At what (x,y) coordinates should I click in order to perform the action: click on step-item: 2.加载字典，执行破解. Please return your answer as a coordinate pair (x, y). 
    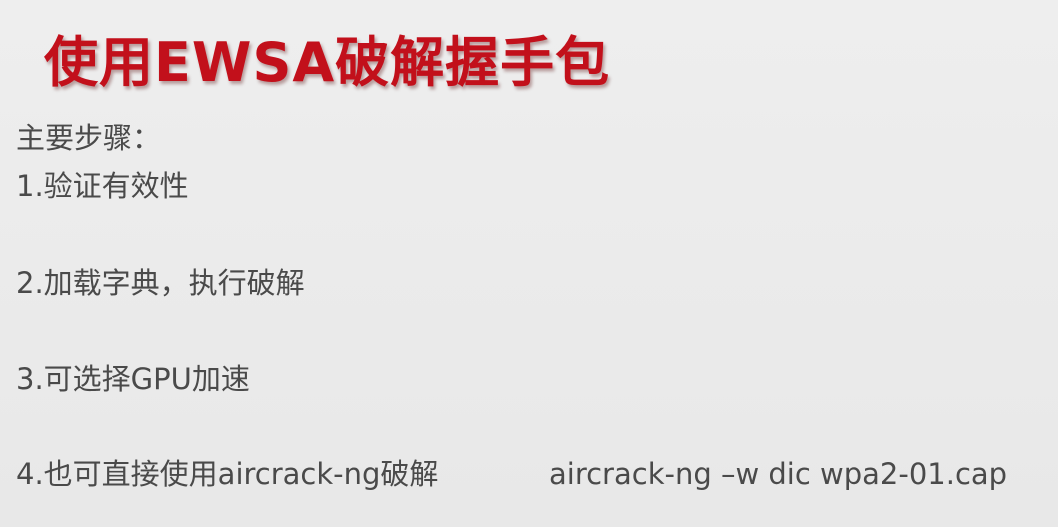
    Looking at the image, I should click on (160, 283).